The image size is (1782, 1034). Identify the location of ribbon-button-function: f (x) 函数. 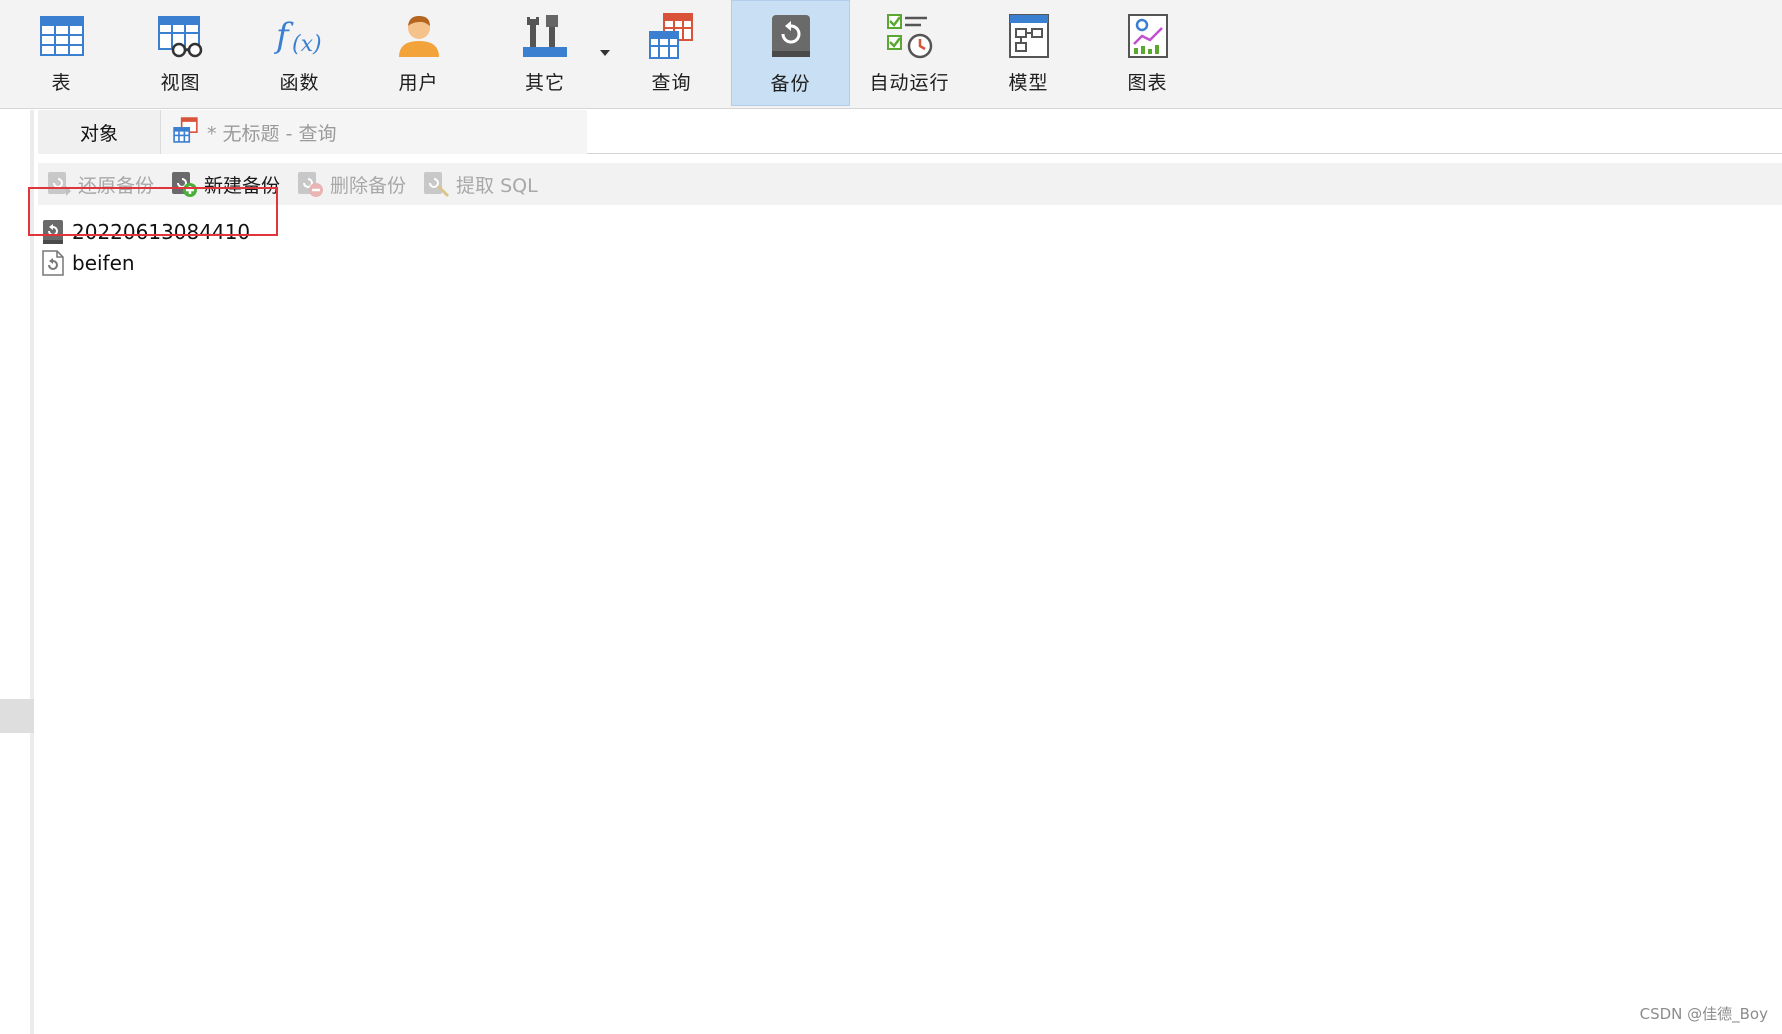
(299, 53).